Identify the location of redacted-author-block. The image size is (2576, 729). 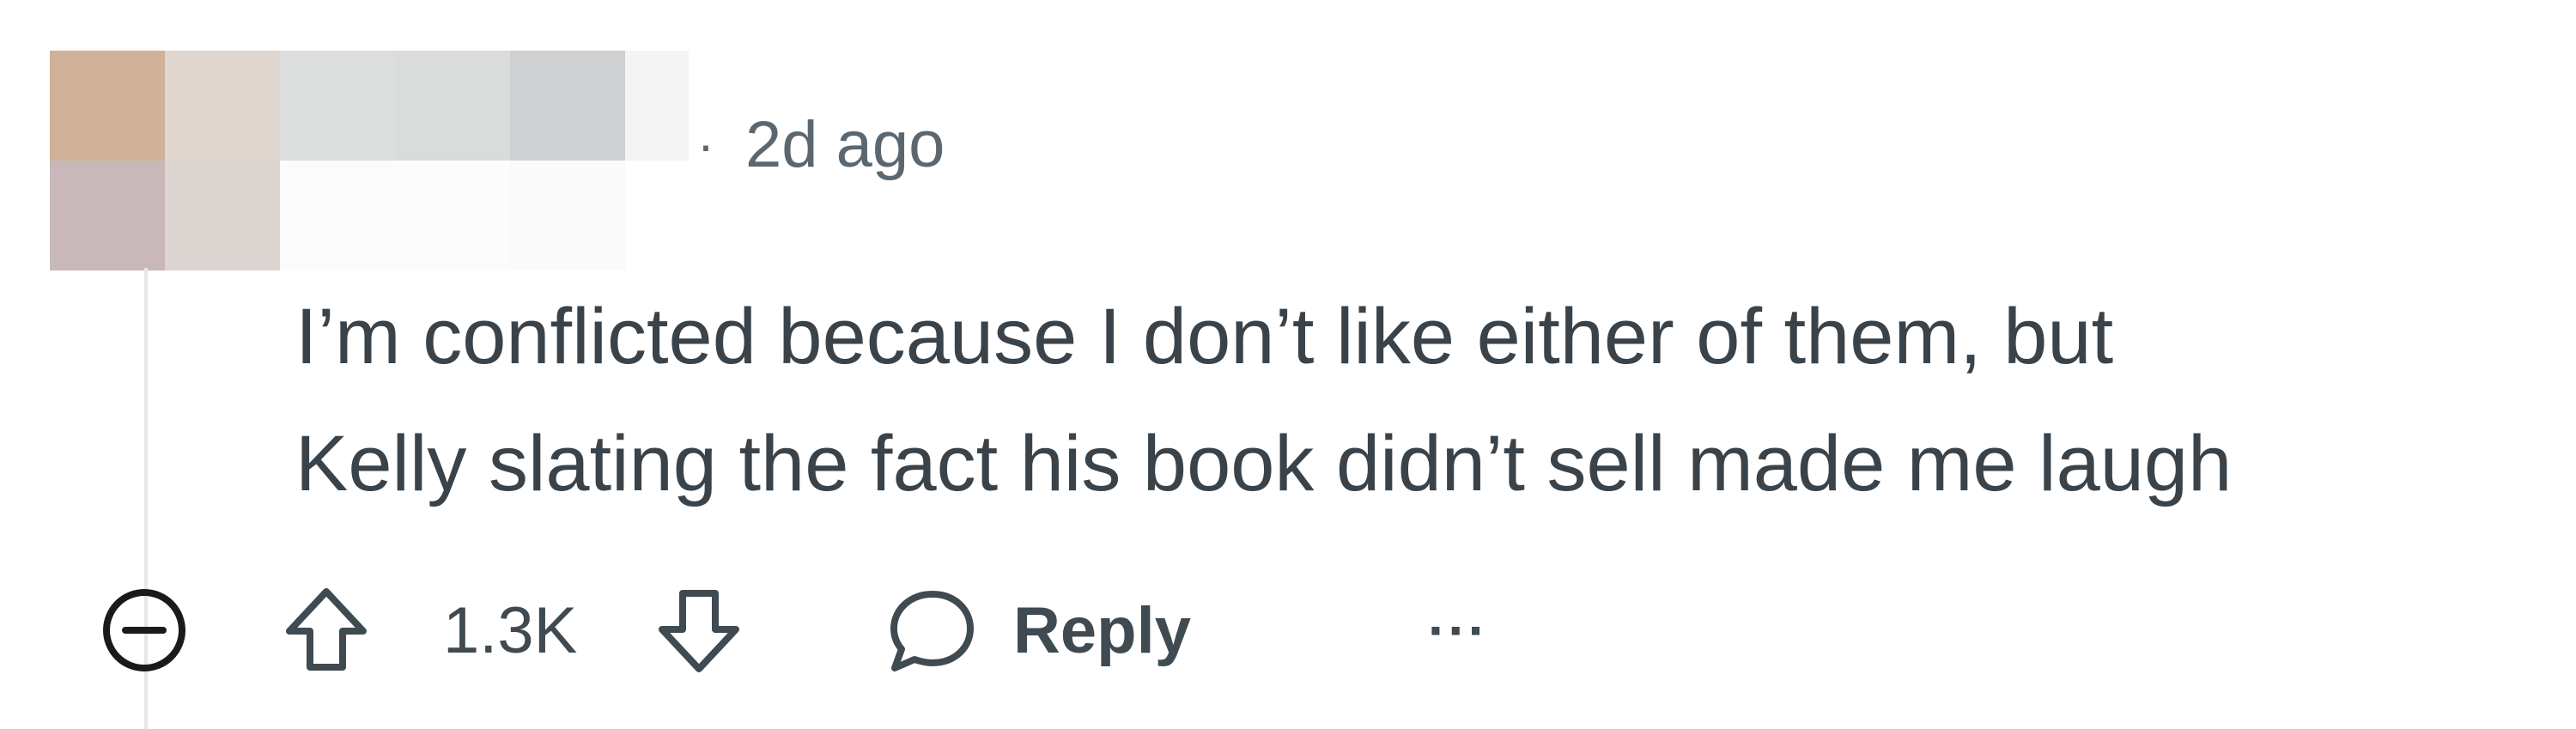
(369, 160).